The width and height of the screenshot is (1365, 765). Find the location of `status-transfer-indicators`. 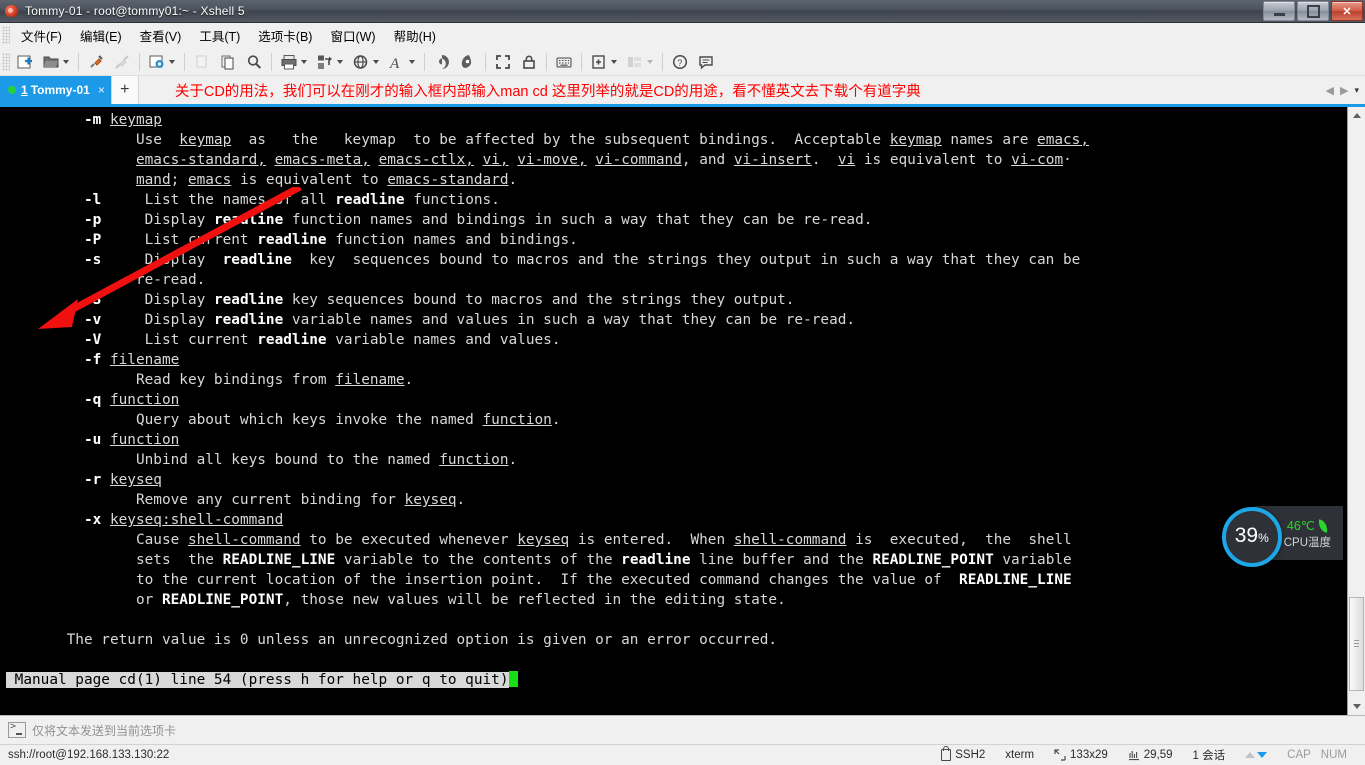

status-transfer-indicators is located at coordinates (1256, 755).